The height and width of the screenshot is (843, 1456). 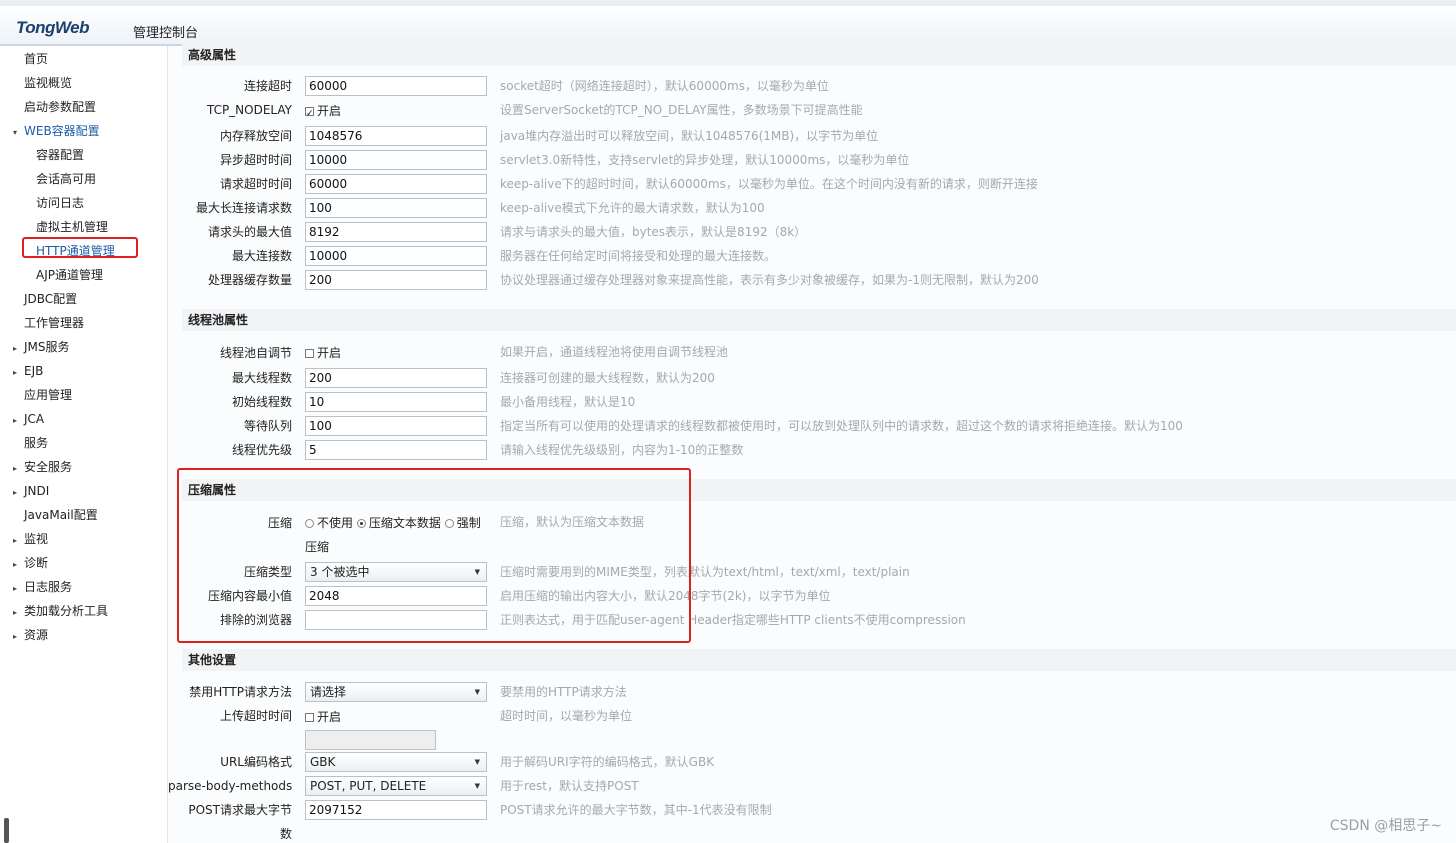 I want to click on desc-mem-release: java堆内存溢出时可以释放空间，默认1048576(1MB)，以字节为单位, so click(x=689, y=136).